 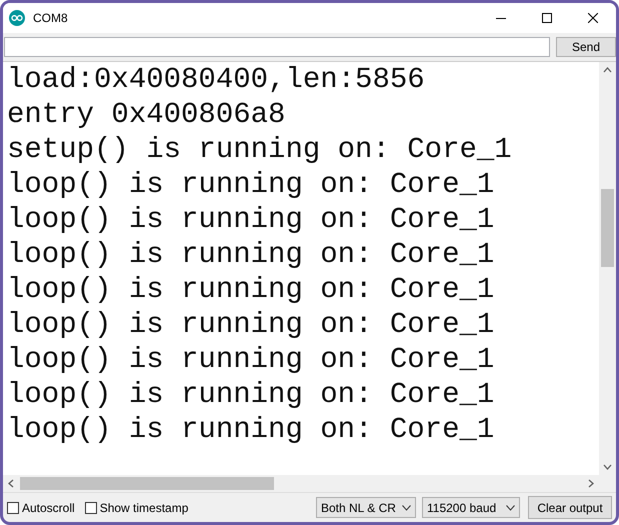 What do you see at coordinates (586, 47) in the screenshot?
I see `send-button: Send` at bounding box center [586, 47].